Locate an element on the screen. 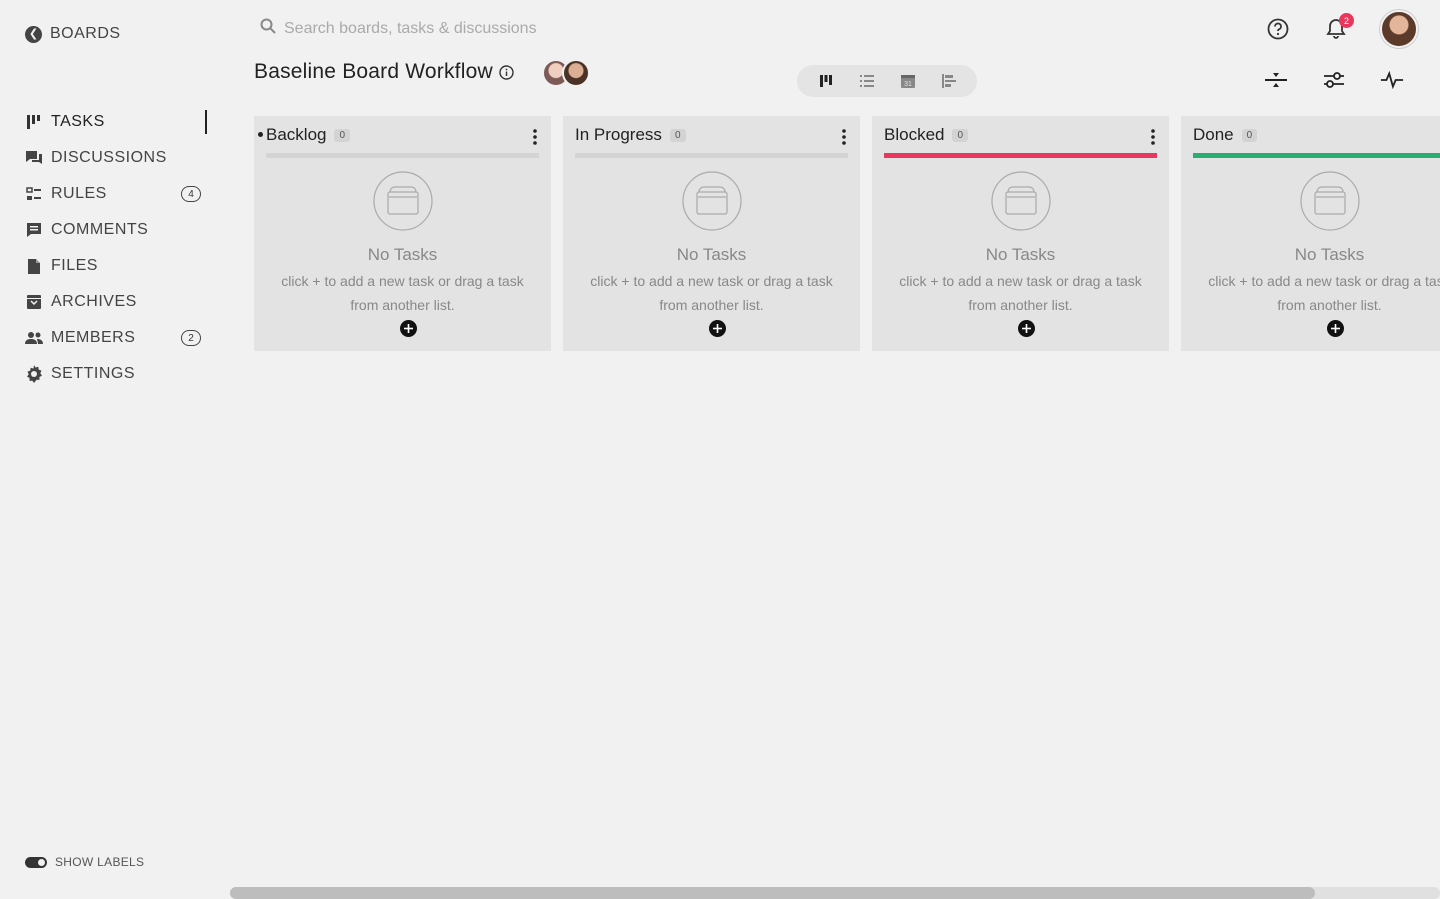 The width and height of the screenshot is (1440, 899). sidebar-item-label: SETTINGS is located at coordinates (93, 373).